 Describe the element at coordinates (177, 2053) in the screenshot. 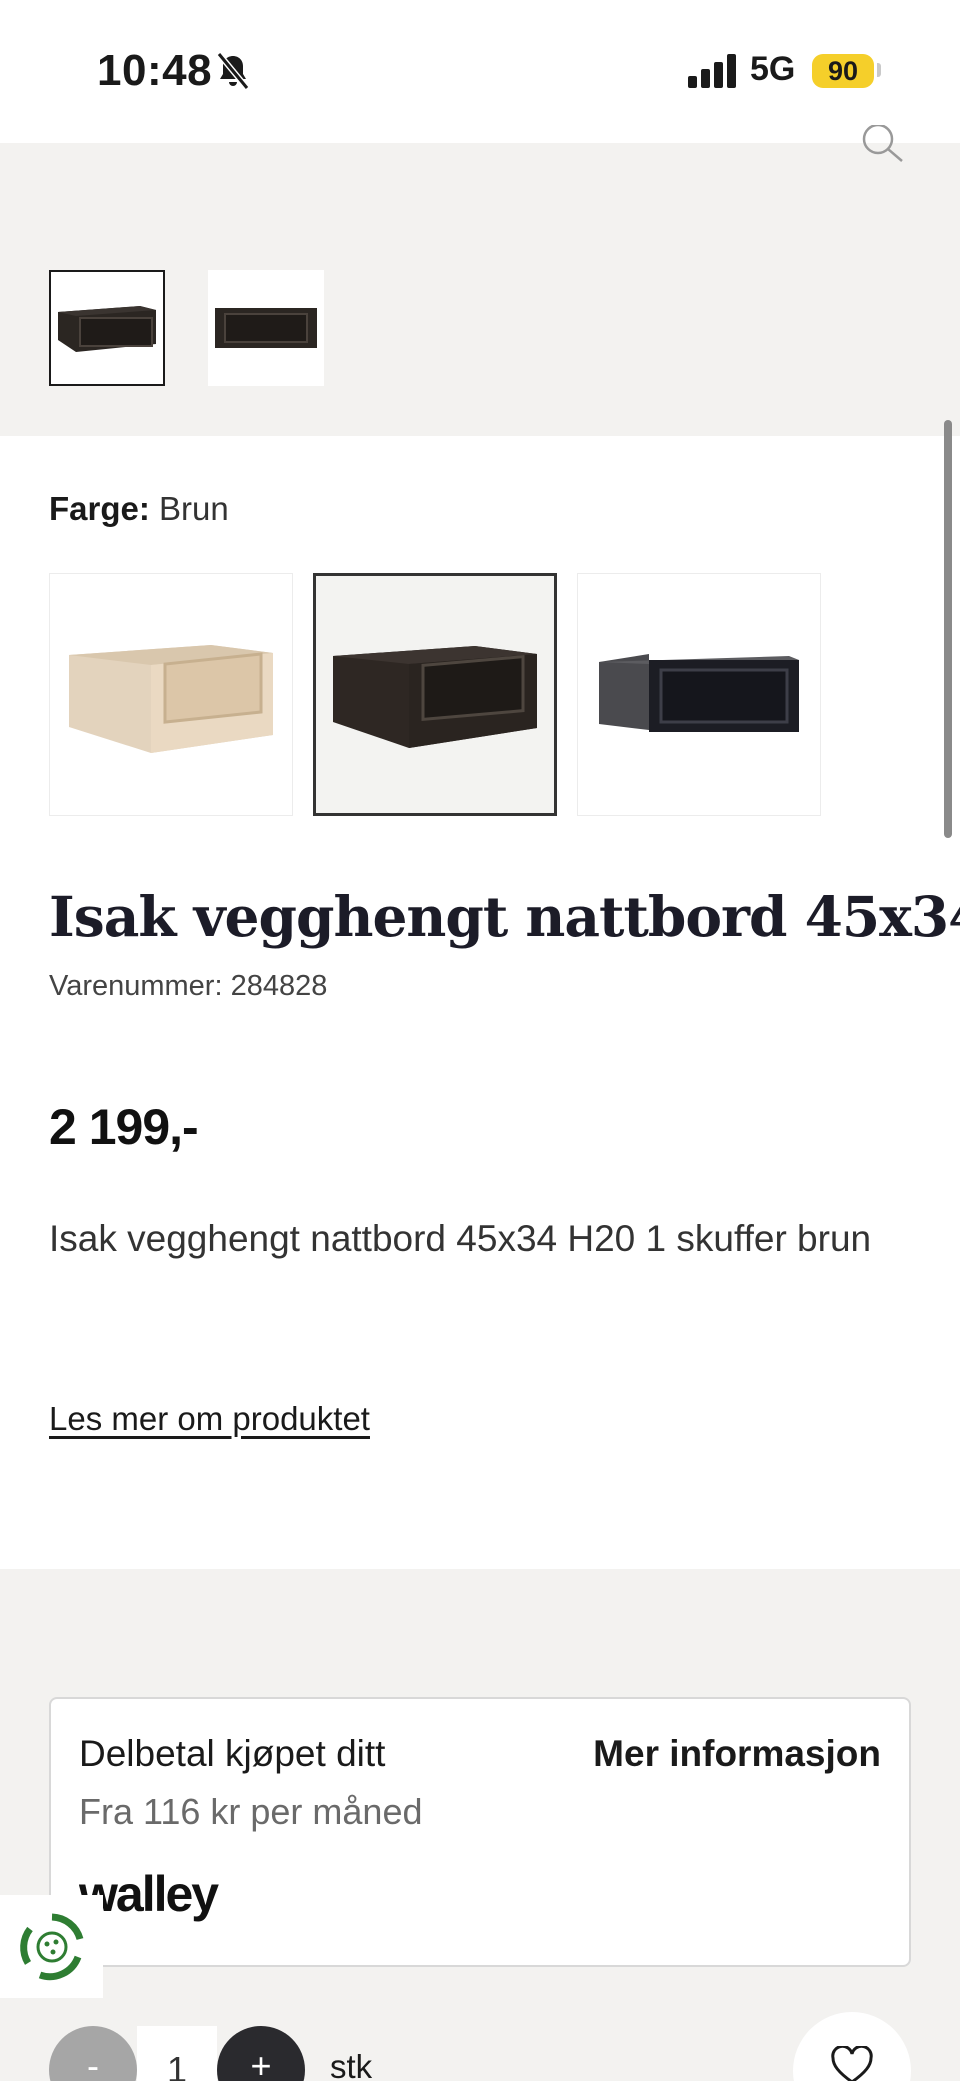

I see `quantity-input: 1` at that location.